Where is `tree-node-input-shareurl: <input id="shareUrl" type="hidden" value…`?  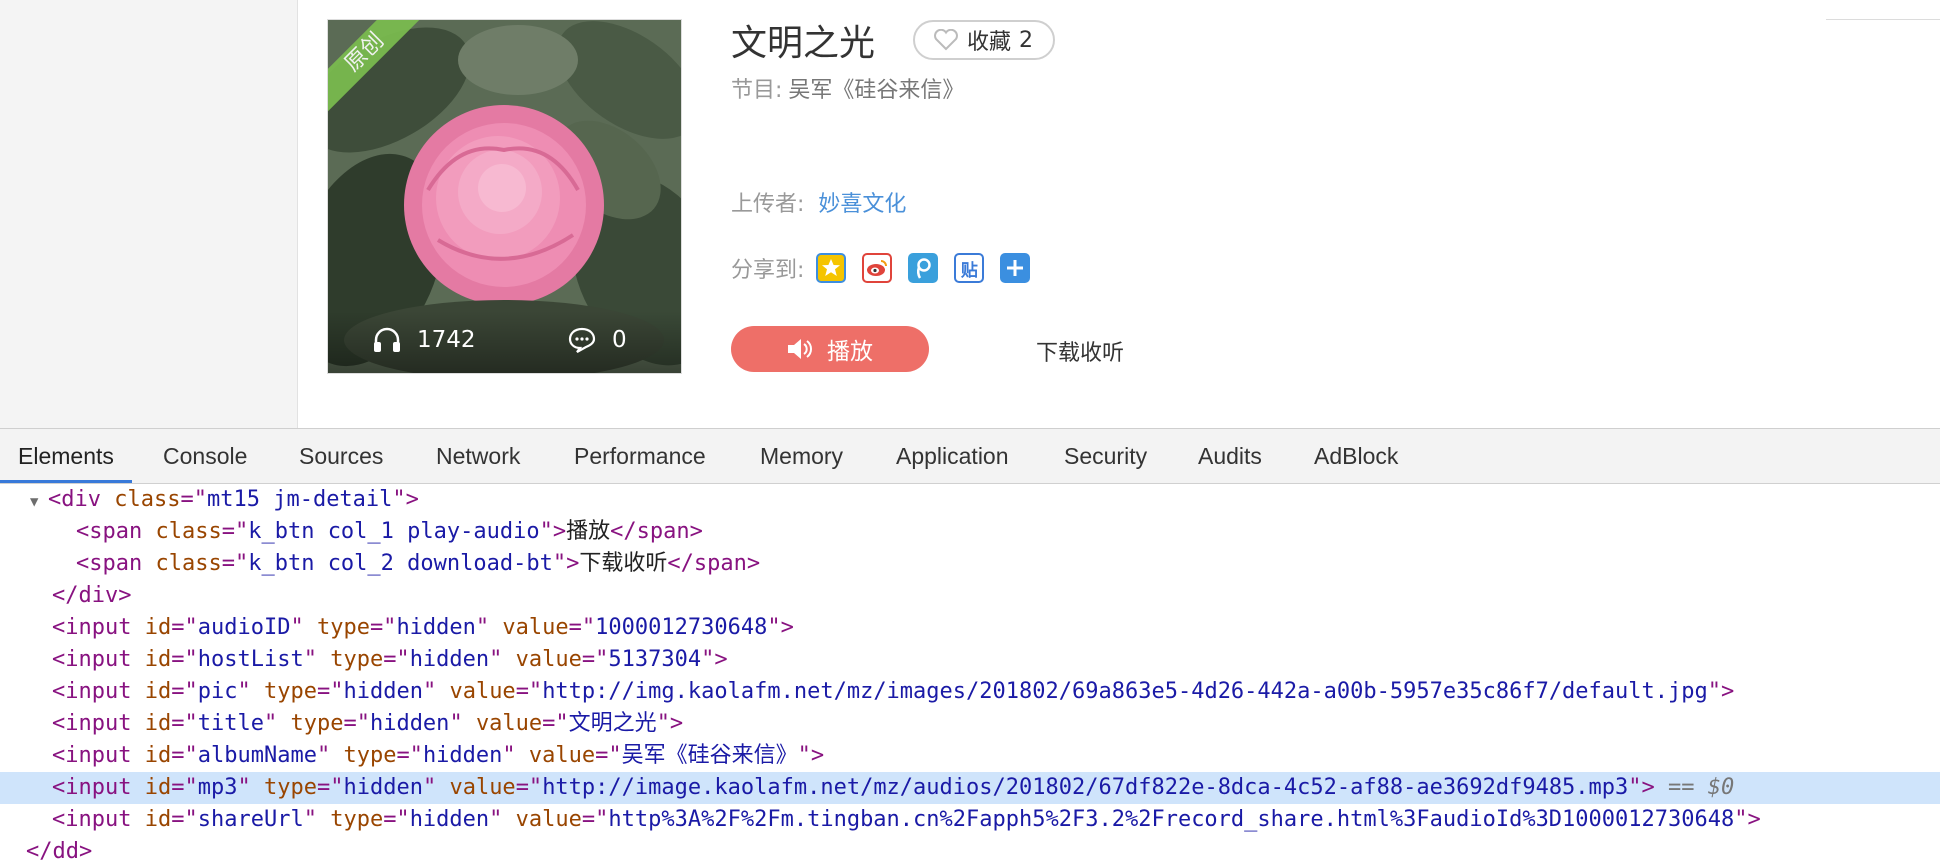 tree-node-input-shareurl: <input id="shareUrl" type="hidden" value… is located at coordinates (970, 820).